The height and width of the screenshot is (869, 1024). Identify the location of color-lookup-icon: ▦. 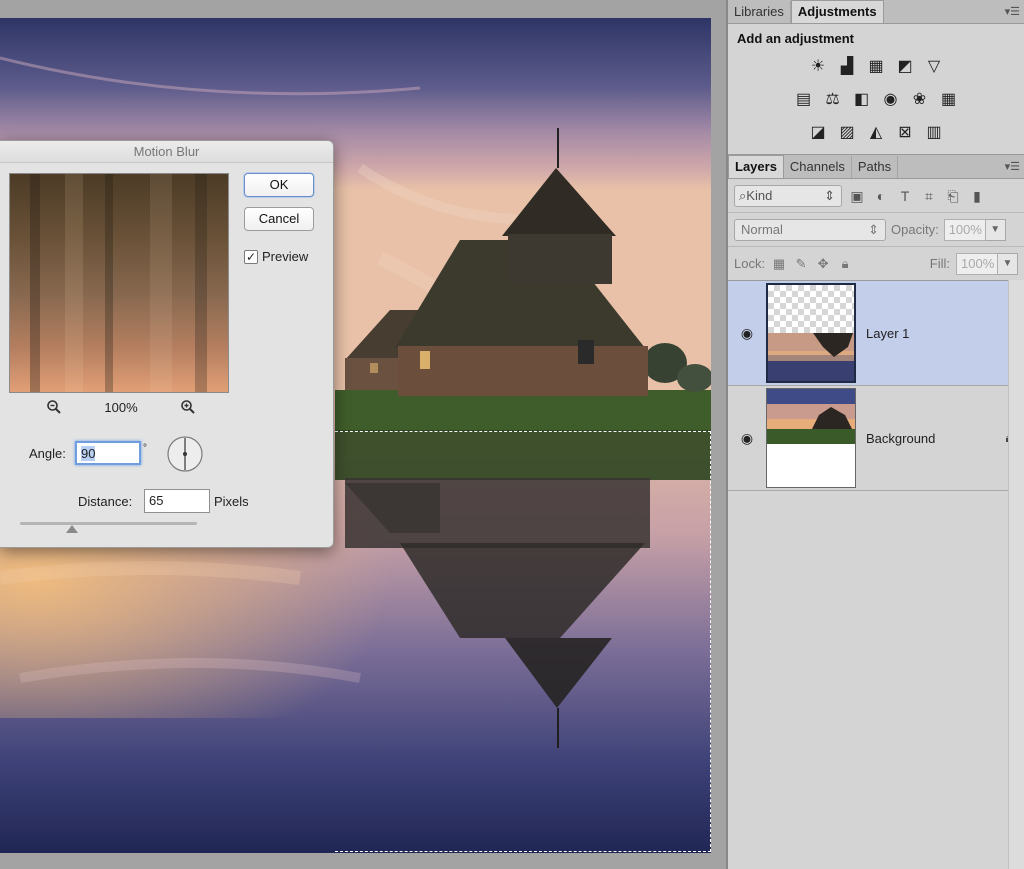
(949, 100).